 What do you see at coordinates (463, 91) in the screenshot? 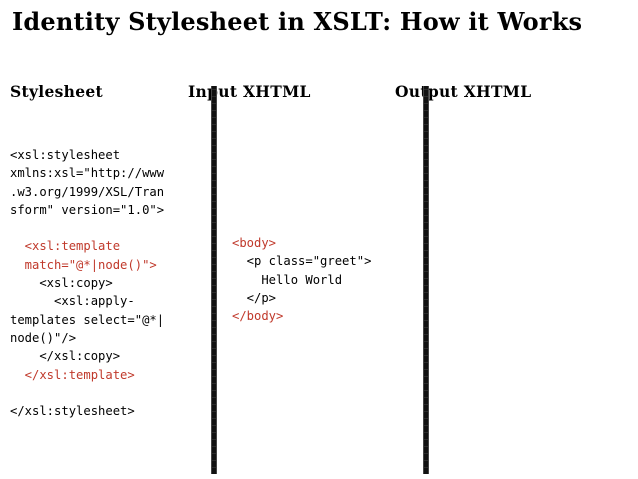
I see `column-heading-output: Output XHTML` at bounding box center [463, 91].